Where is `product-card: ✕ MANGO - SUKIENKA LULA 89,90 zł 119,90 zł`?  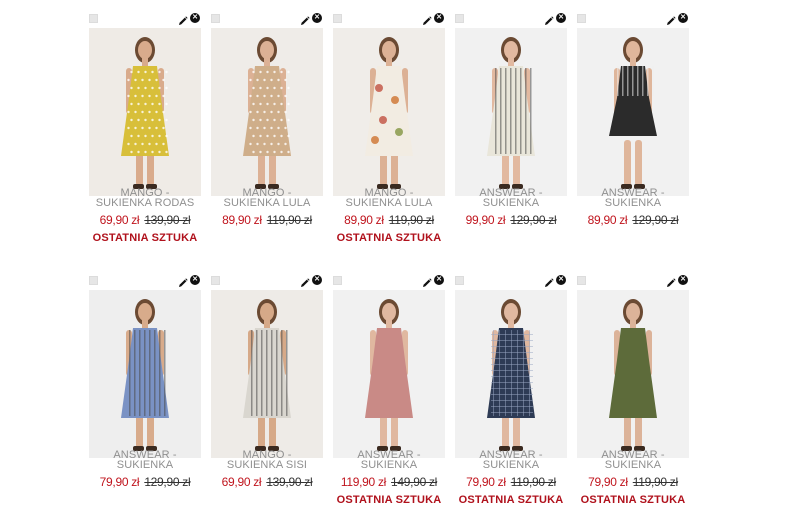 product-card: ✕ MANGO - SUKIENKA LULA 89,90 zł 119,90 zł is located at coordinates (267, 137).